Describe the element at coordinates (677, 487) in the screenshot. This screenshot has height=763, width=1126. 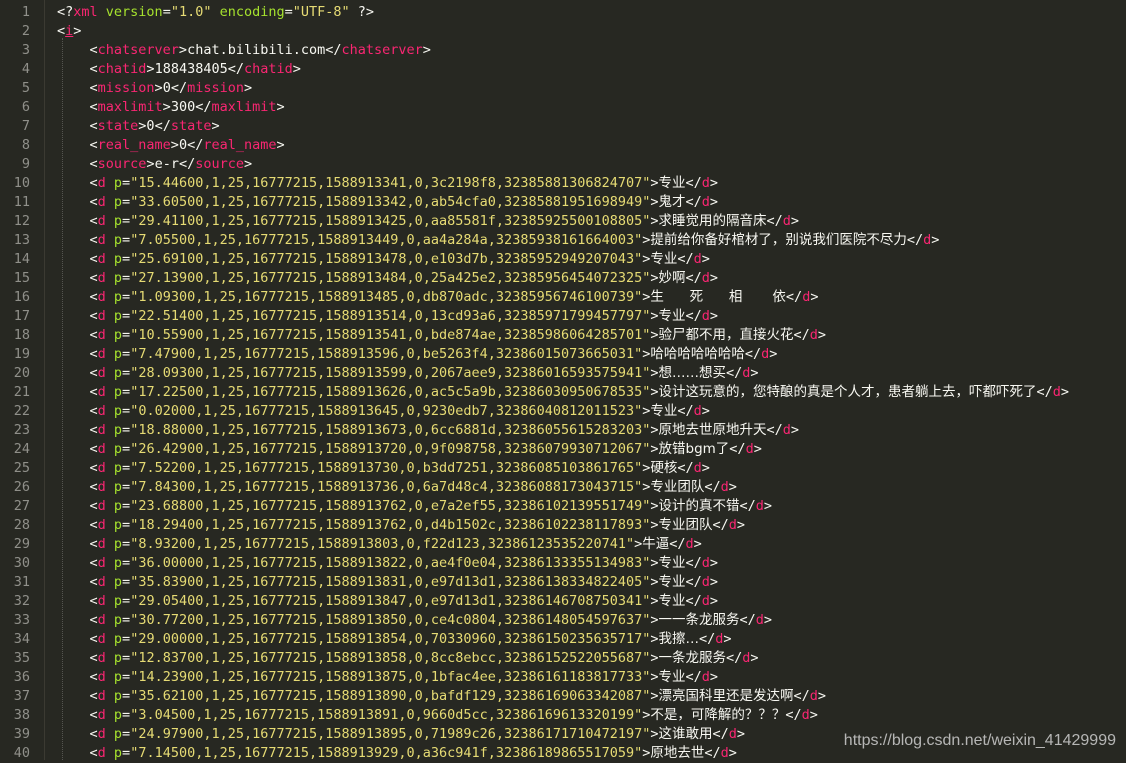
I see `danmaku-text: 专业团队` at that location.